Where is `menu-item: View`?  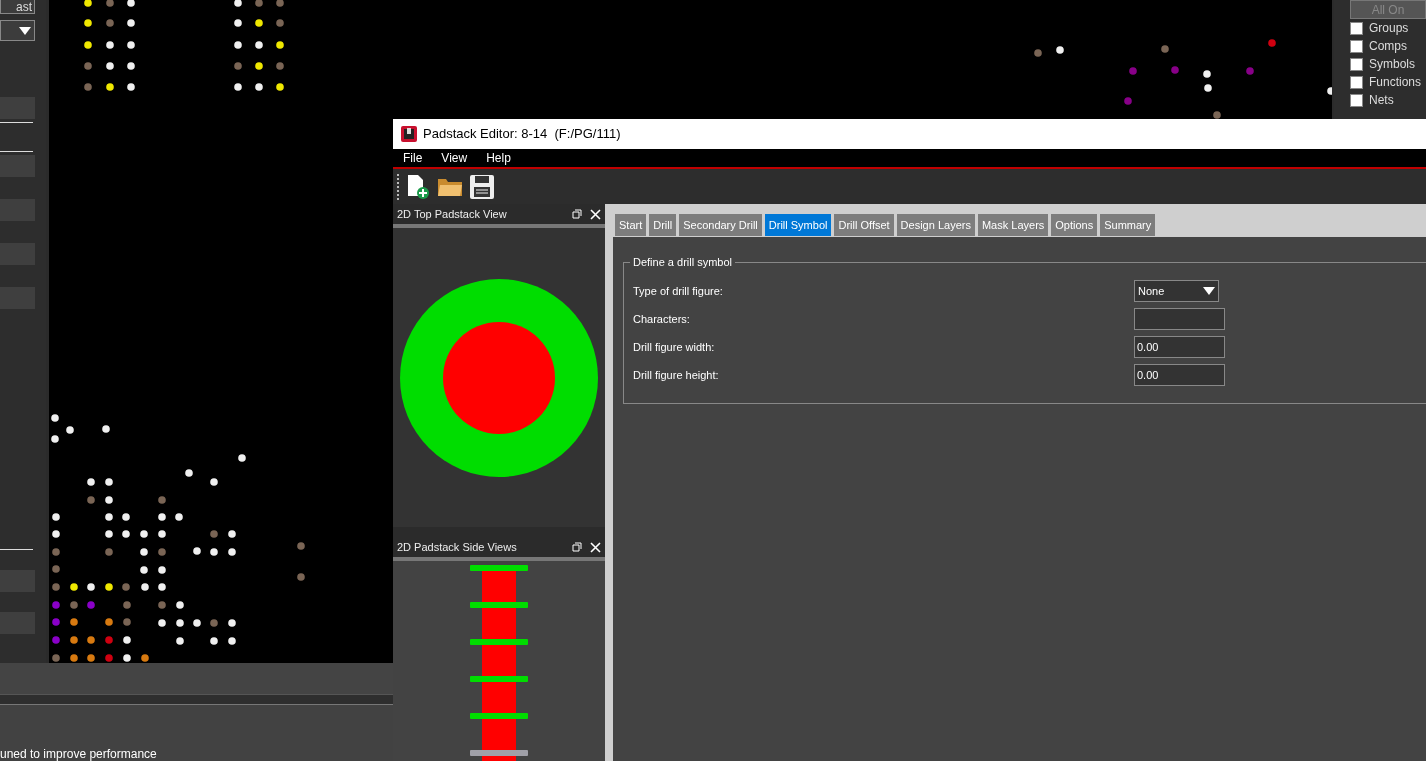 menu-item: View is located at coordinates (454, 158).